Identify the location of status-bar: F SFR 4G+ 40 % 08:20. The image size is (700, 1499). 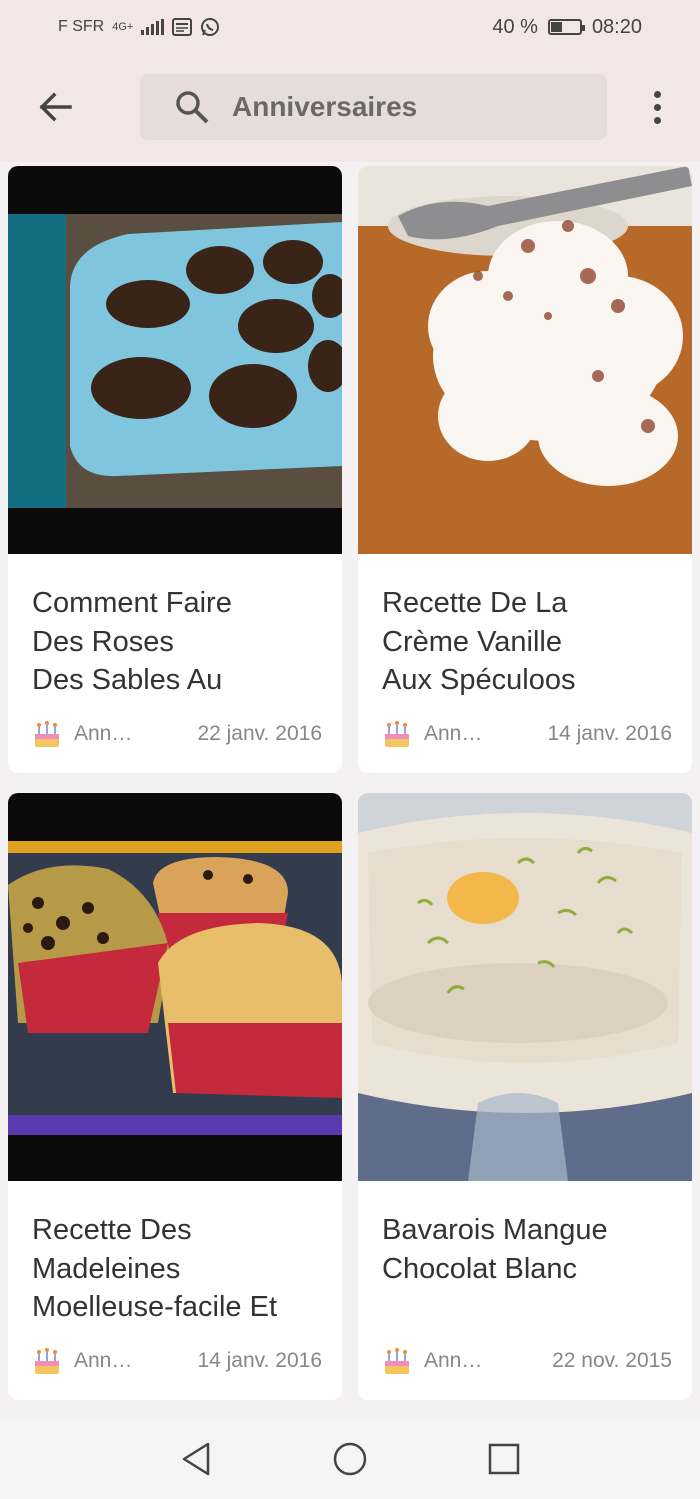
(350, 27).